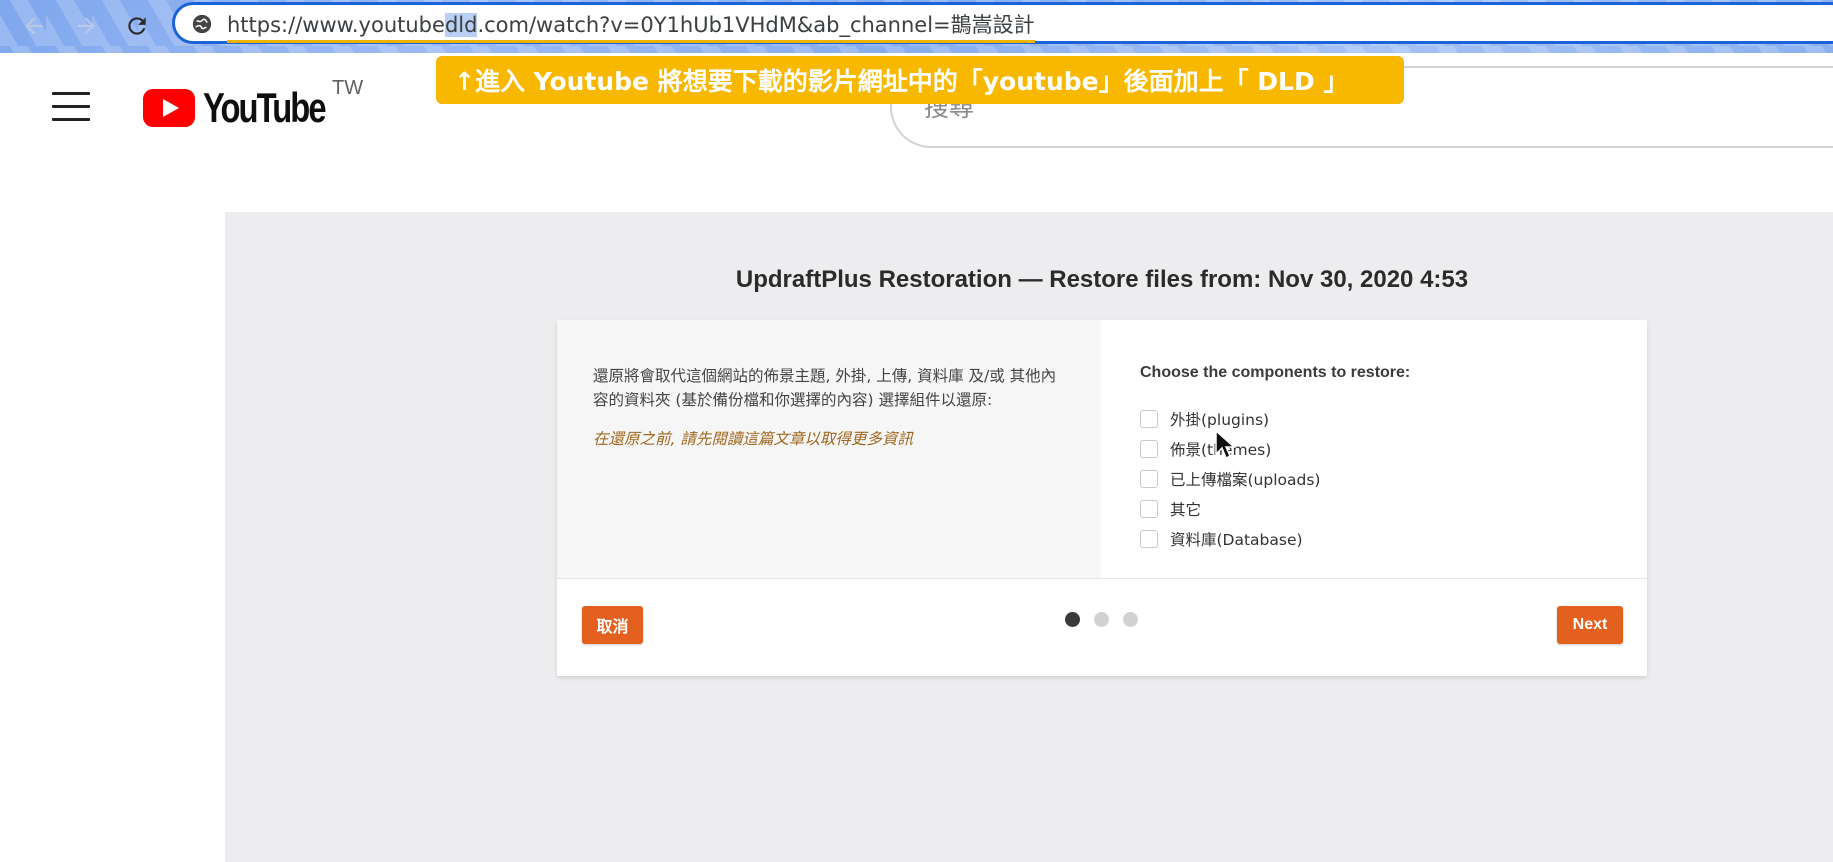  I want to click on reload-button, so click(137, 26).